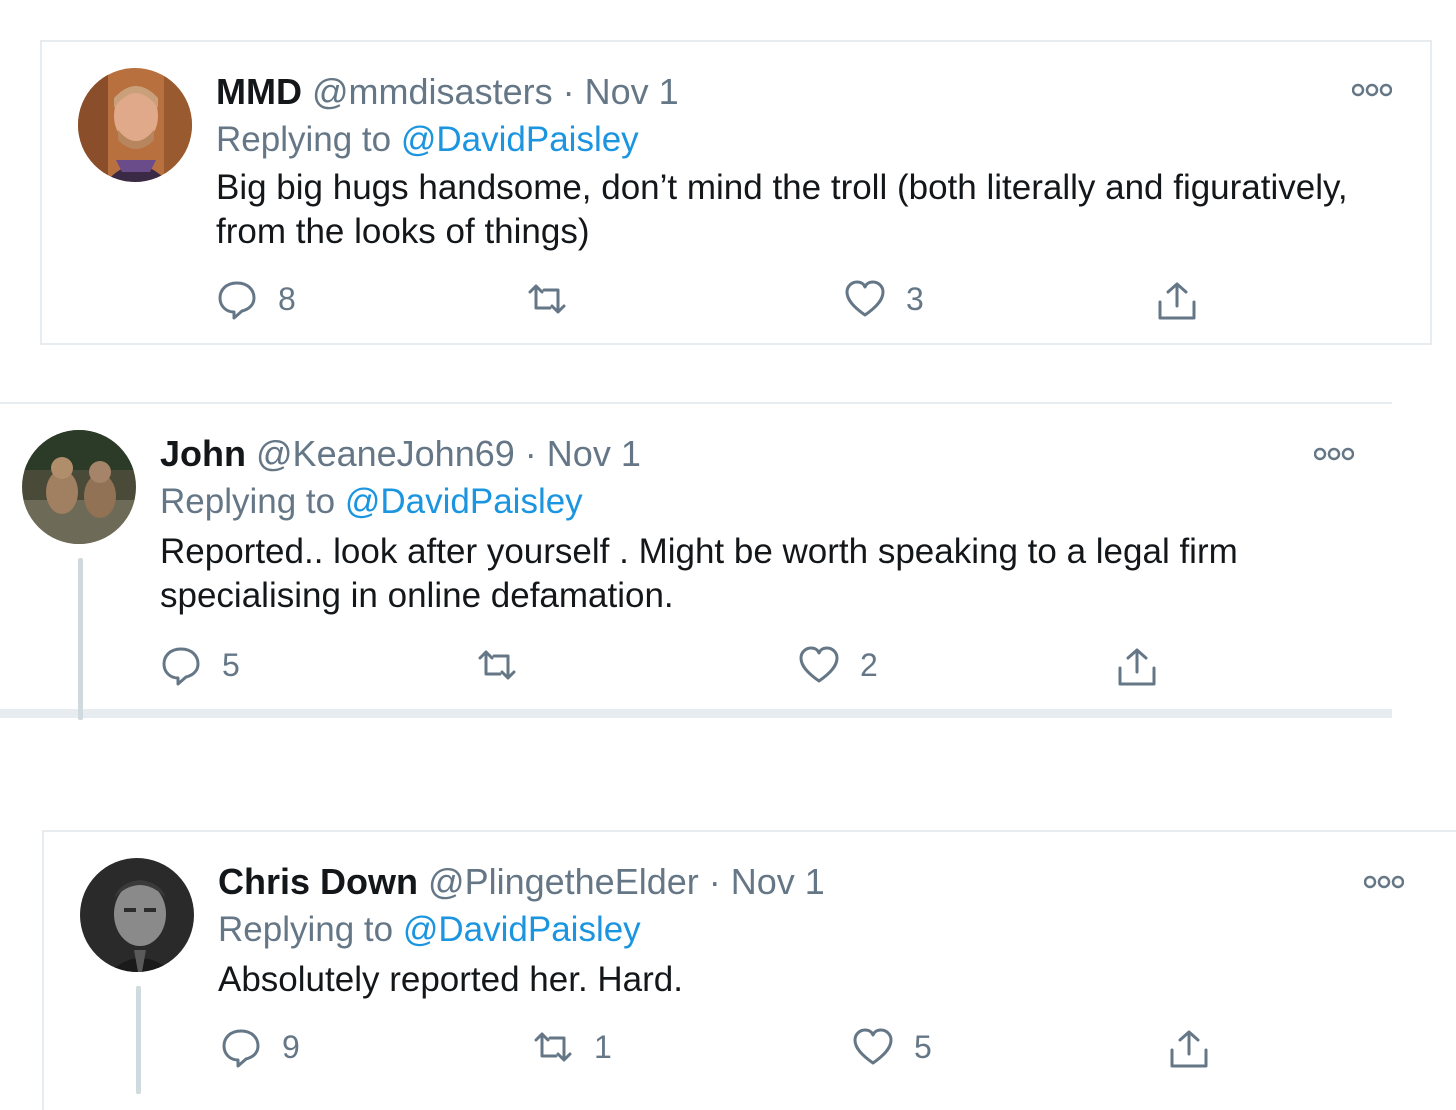 The height and width of the screenshot is (1110, 1456). Describe the element at coordinates (385, 453) in the screenshot. I see `author-handle: @KeaneJohn69` at that location.